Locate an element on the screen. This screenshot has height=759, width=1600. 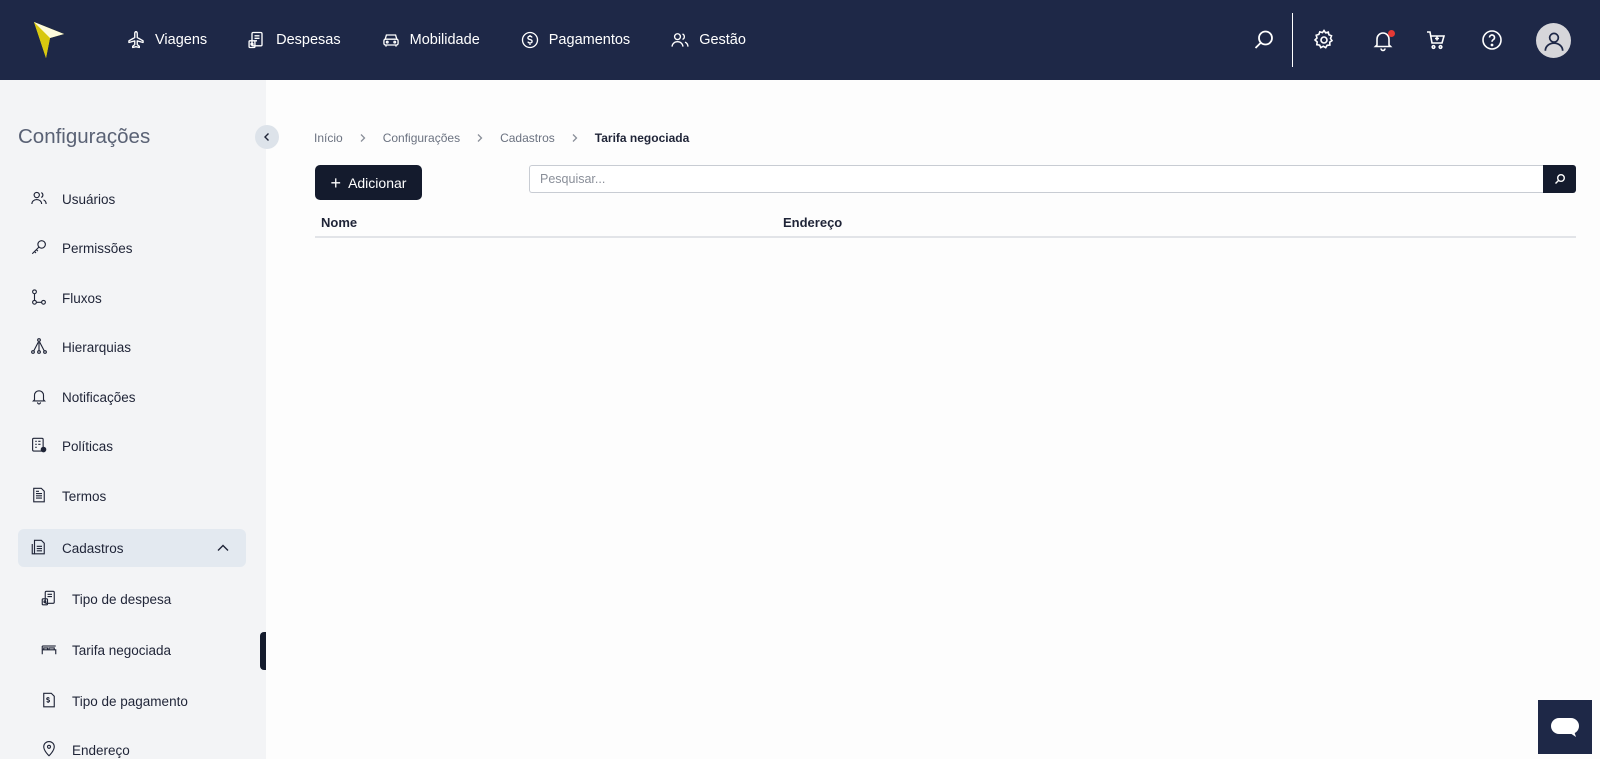
gear-icon is located at coordinates (1324, 40).